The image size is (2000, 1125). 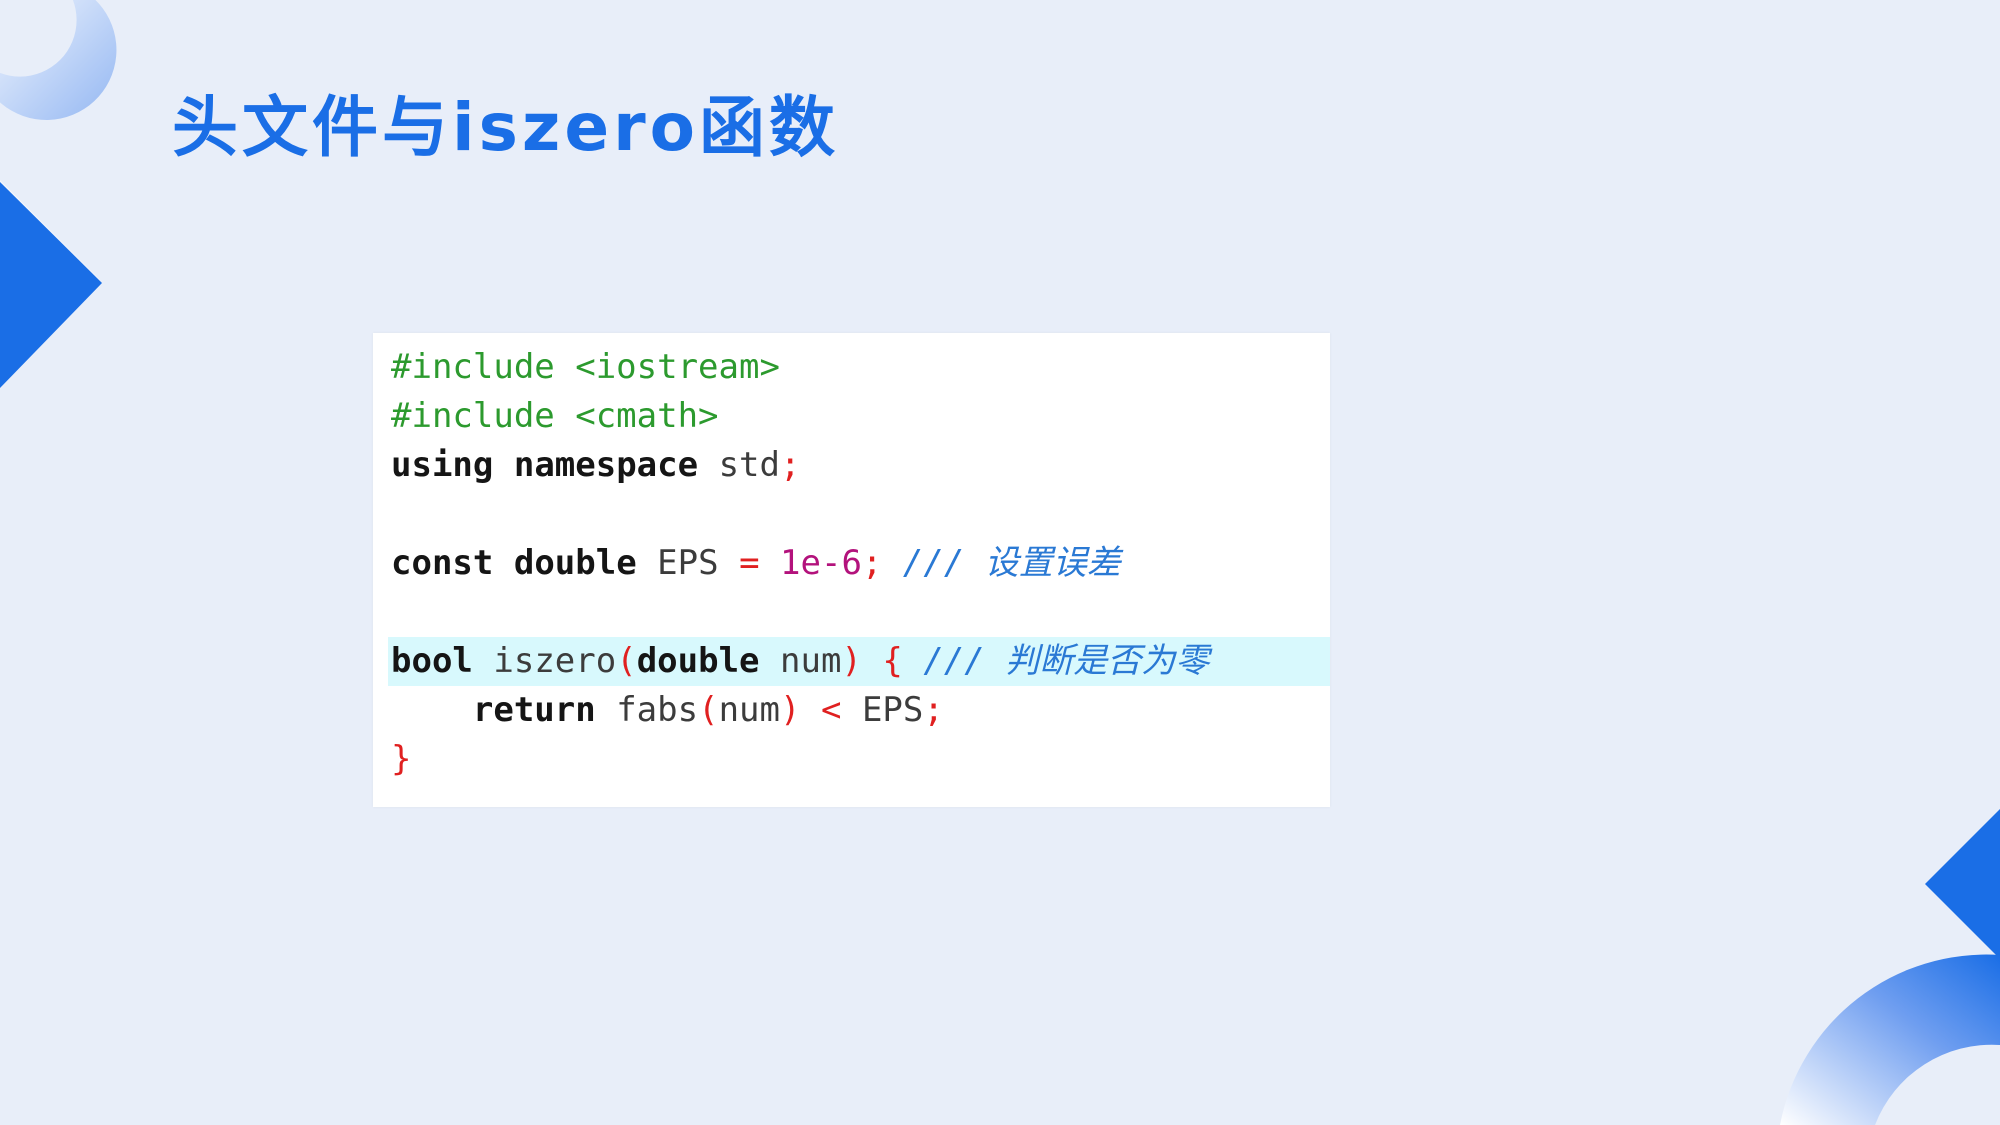 What do you see at coordinates (749, 563) in the screenshot?
I see `operator: =` at bounding box center [749, 563].